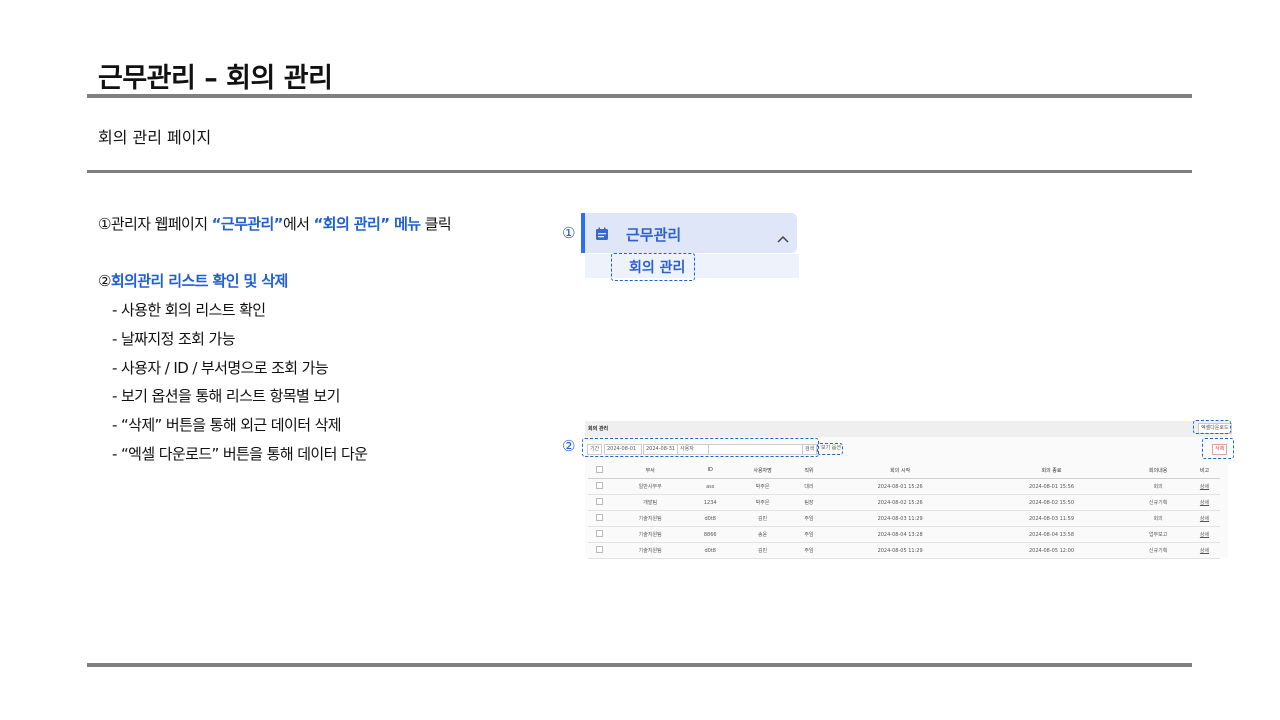 Image resolution: width=1280 pixels, height=720 pixels. Describe the element at coordinates (298, 224) in the screenshot. I see `step-1-mid: 에서` at that location.